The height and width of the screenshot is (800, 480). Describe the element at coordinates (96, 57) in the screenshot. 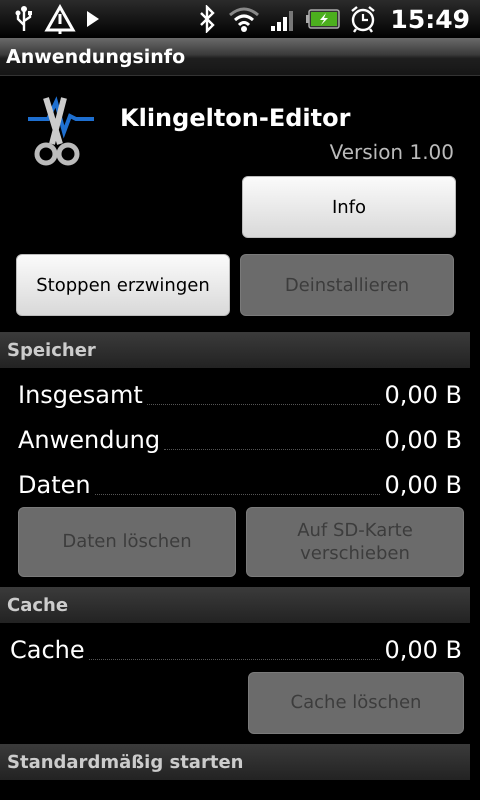

I see `screen-title: Anwendungsinfo` at that location.